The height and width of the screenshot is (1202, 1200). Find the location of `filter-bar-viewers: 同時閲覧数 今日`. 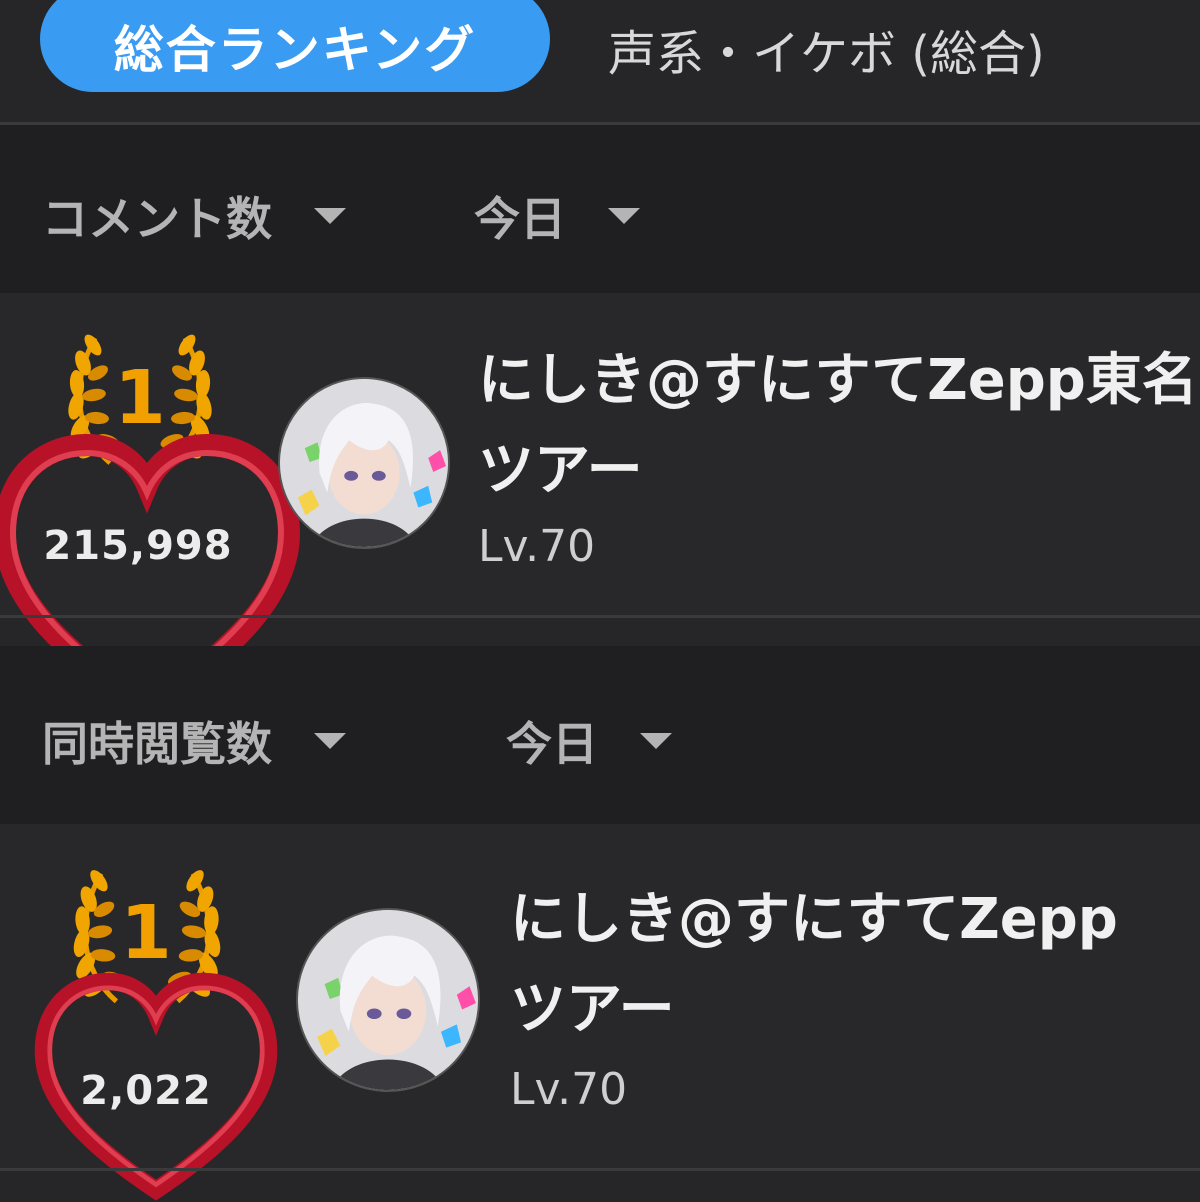

filter-bar-viewers: 同時閲覧数 今日 is located at coordinates (600, 735).